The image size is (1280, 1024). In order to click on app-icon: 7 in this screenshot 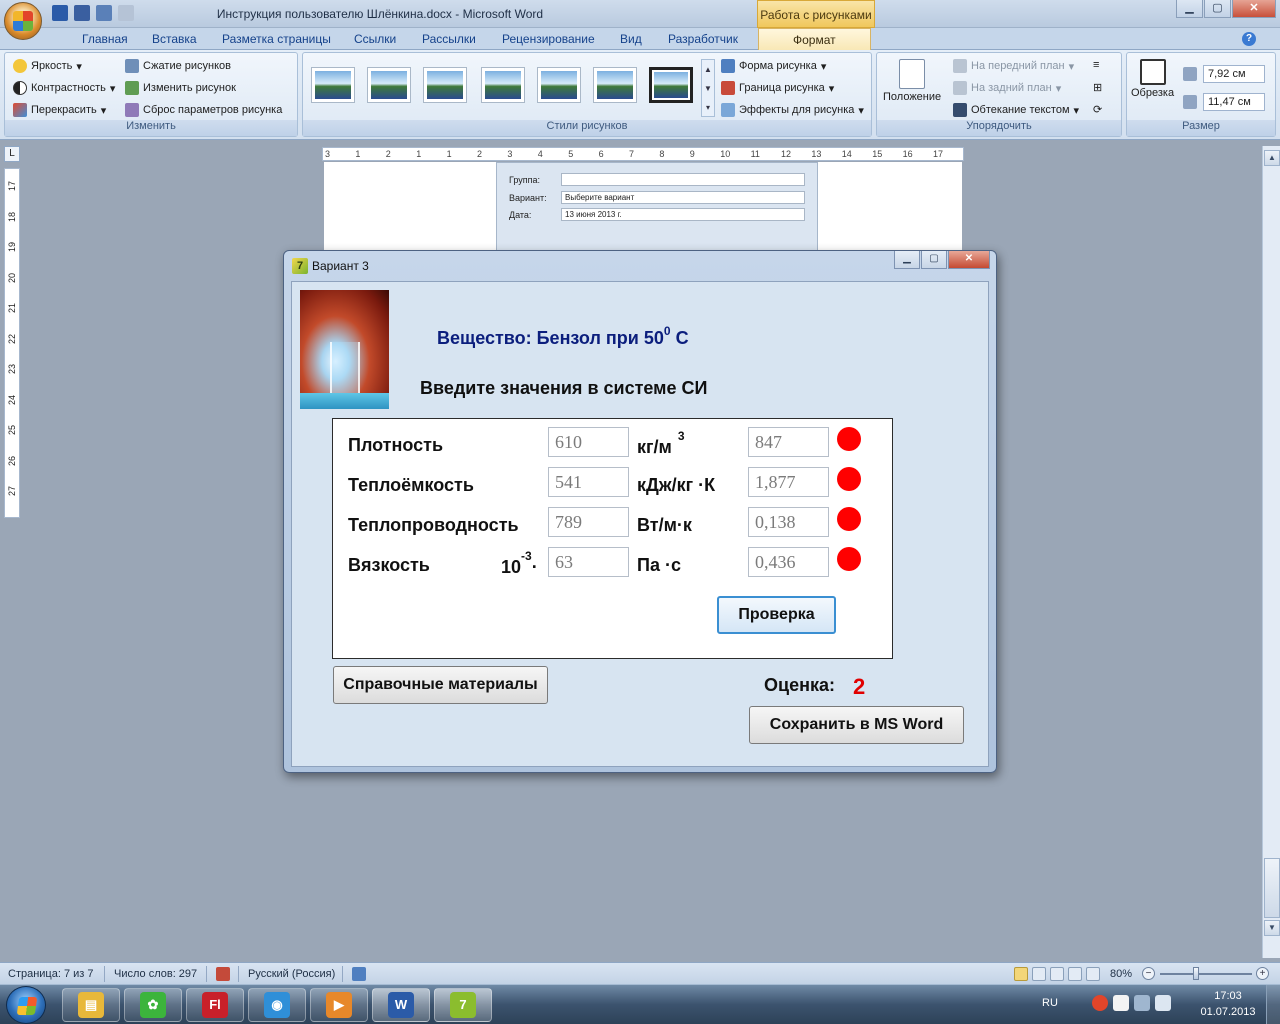, I will do `click(463, 1005)`.